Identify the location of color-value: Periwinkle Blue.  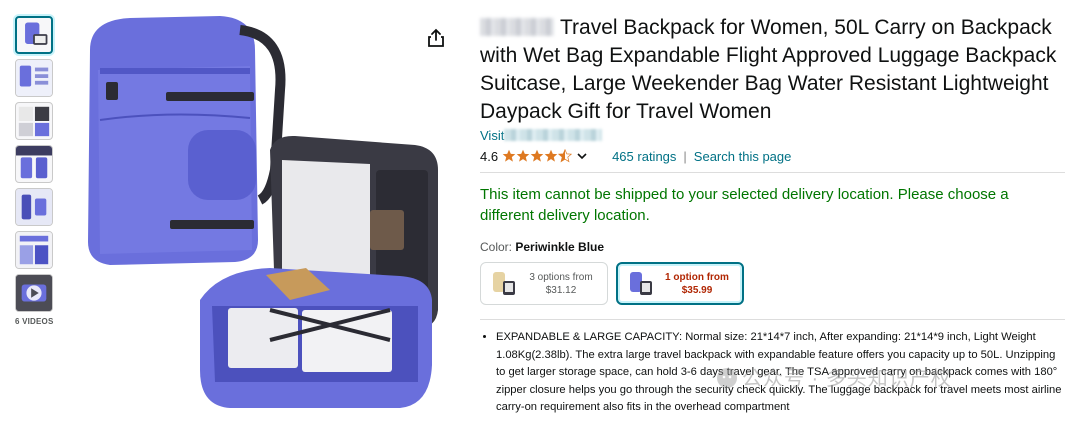
(560, 247).